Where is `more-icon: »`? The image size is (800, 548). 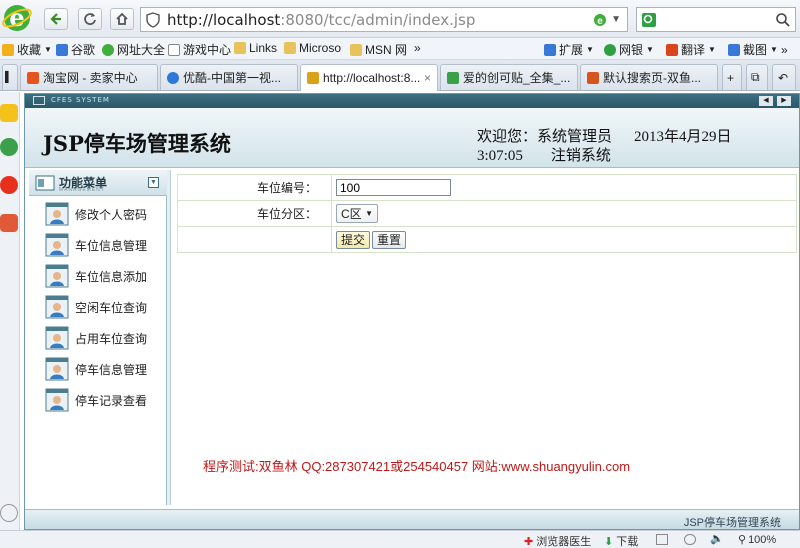
more-icon: » is located at coordinates (784, 50).